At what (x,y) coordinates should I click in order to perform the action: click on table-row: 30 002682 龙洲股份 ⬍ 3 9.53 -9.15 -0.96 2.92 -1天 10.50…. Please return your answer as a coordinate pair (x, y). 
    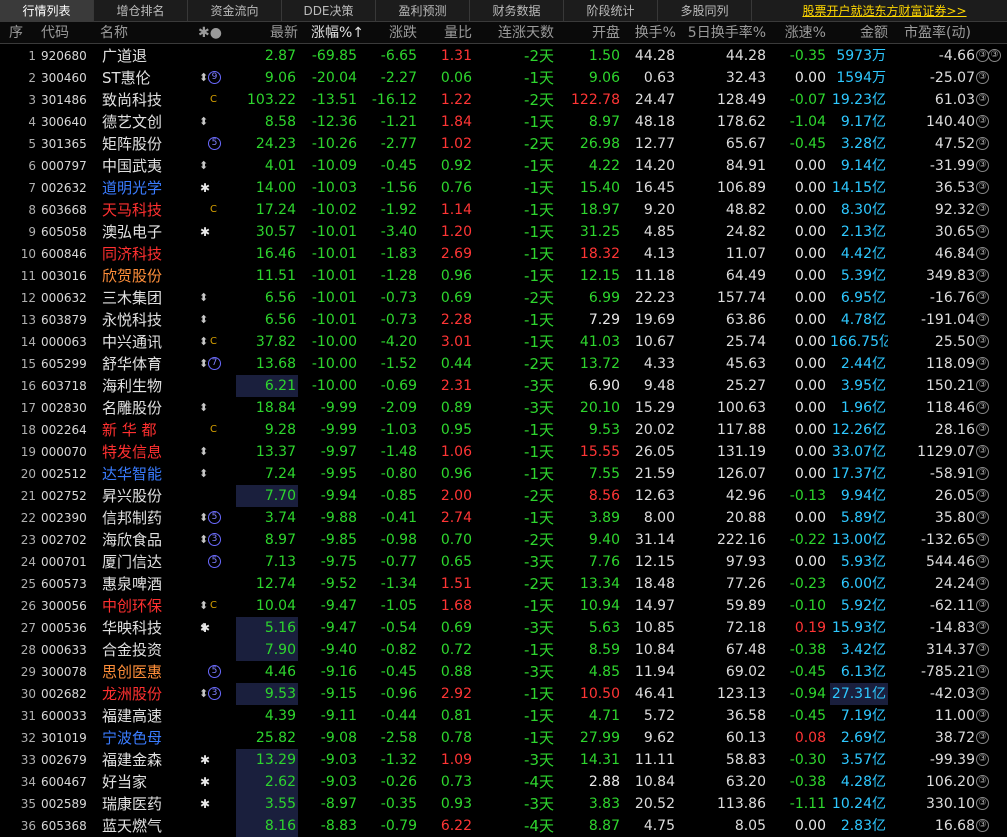
    Looking at the image, I should click on (503, 694).